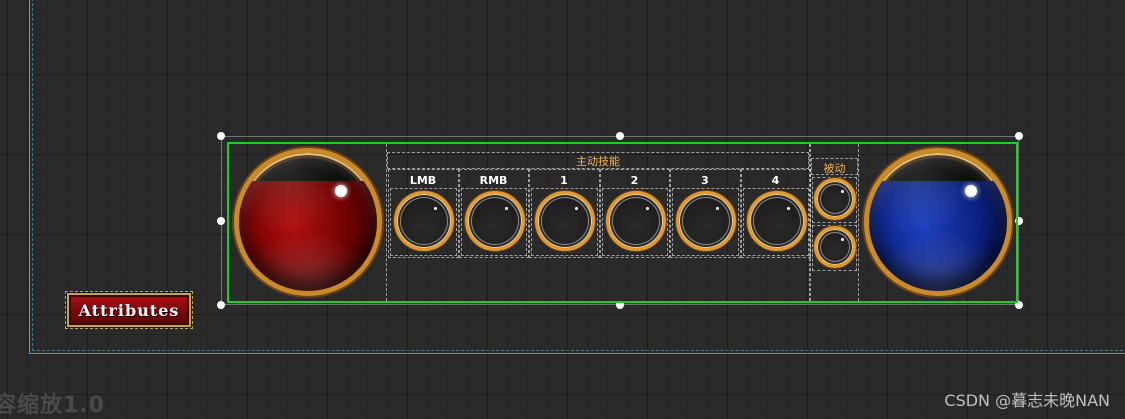 This screenshot has height=419, width=1125. What do you see at coordinates (775, 180) in the screenshot?
I see `skill-slot-label: 4` at bounding box center [775, 180].